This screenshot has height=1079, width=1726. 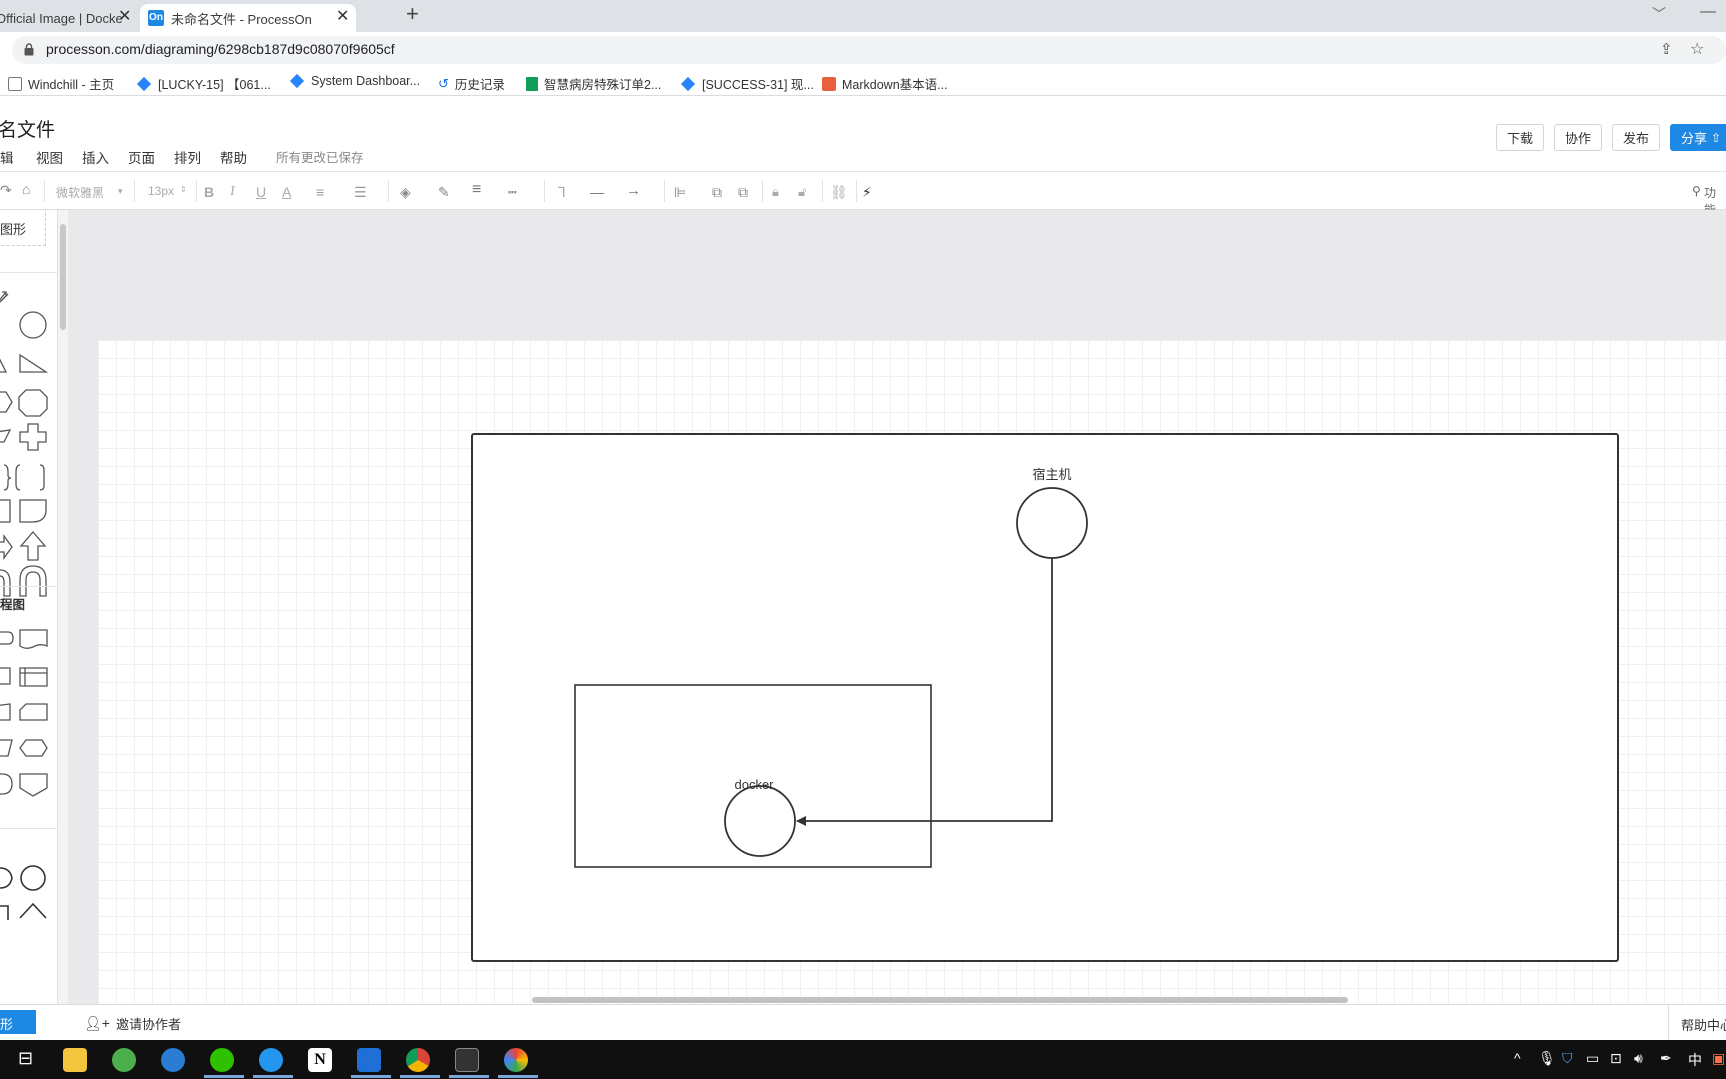 What do you see at coordinates (802, 192) in the screenshot?
I see `unlock-shape-icon: 🔓︎` at bounding box center [802, 192].